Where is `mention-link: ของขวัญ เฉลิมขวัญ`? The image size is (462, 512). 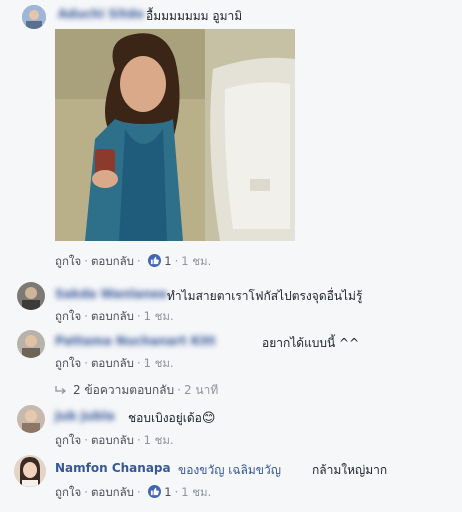 mention-link: ของขวัญ เฉลิมขวัญ is located at coordinates (229, 470).